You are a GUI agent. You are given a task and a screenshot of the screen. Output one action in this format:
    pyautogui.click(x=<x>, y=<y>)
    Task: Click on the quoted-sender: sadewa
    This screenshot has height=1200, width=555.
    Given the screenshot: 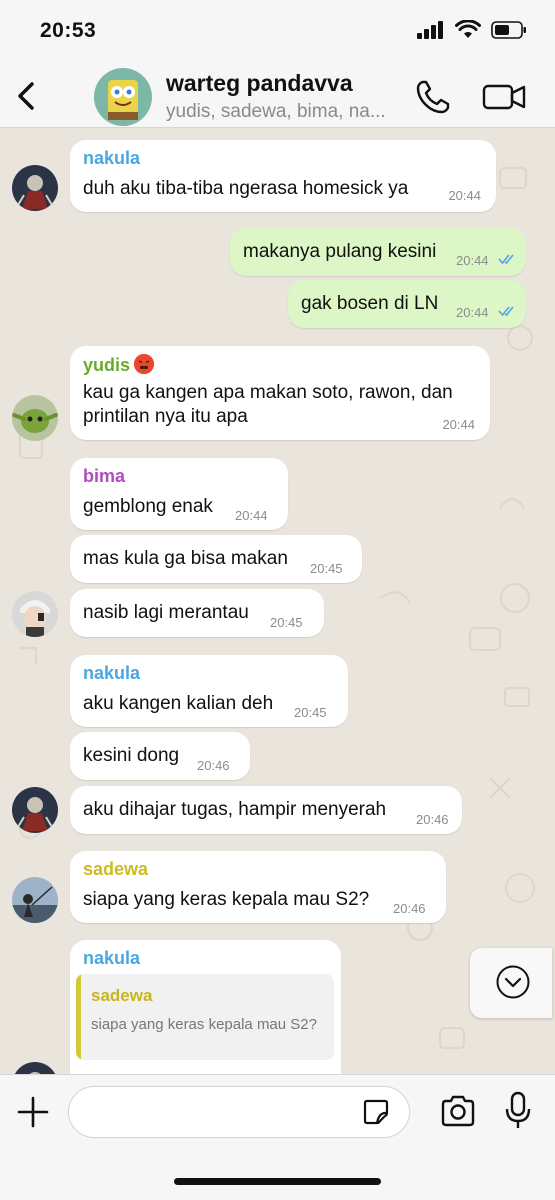 What is the action you would take?
    pyautogui.click(x=122, y=995)
    